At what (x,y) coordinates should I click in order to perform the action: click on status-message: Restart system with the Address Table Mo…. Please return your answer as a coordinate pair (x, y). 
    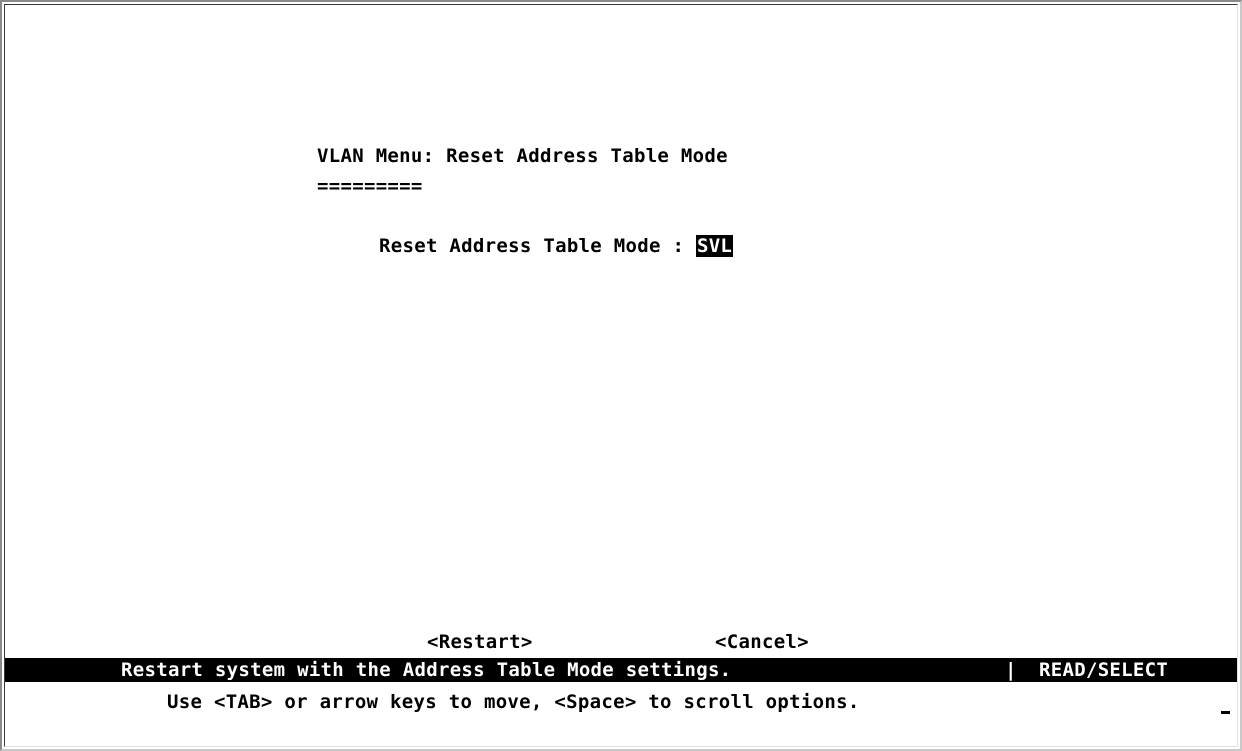
    Looking at the image, I should click on (426, 670).